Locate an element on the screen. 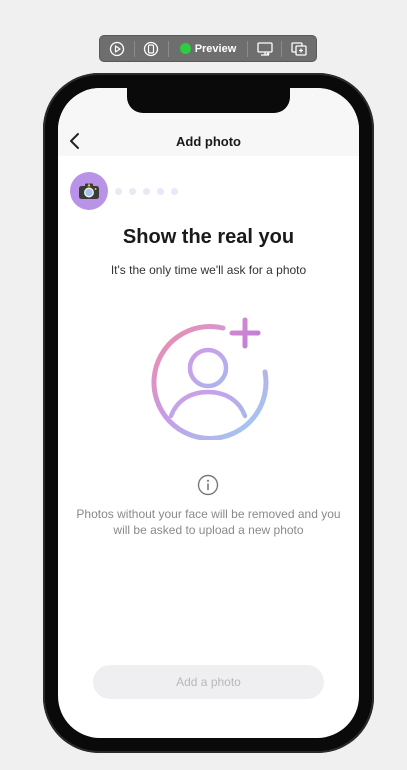 This screenshot has width=407, height=770. step-current is located at coordinates (89, 191).